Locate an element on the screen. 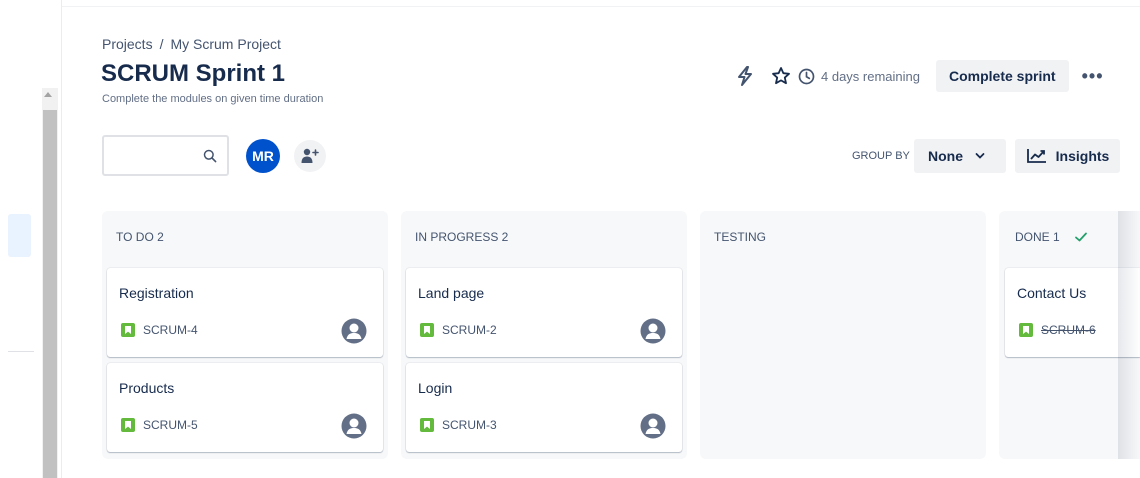 The width and height of the screenshot is (1140, 478). sidebar-selected-item is located at coordinates (19, 235).